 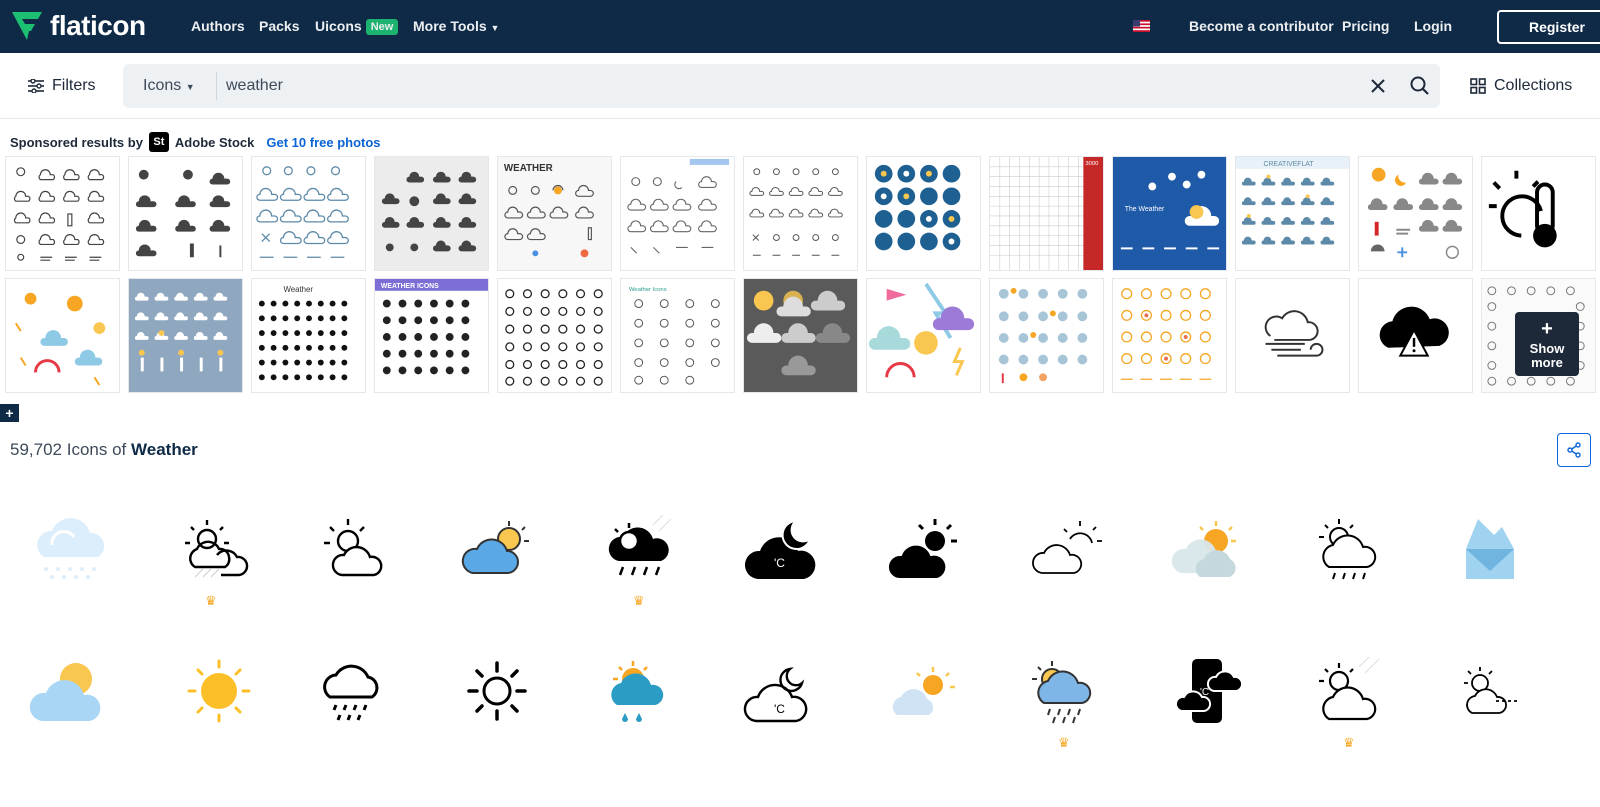 I want to click on sponsored-thumbnail: CREATIVEFLAT, so click(x=1292, y=213).